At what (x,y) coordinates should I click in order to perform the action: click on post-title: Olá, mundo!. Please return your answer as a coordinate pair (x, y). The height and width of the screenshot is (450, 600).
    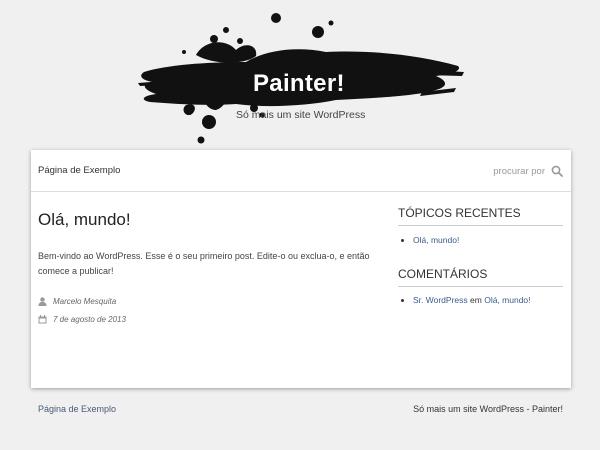
    Looking at the image, I should click on (84, 220).